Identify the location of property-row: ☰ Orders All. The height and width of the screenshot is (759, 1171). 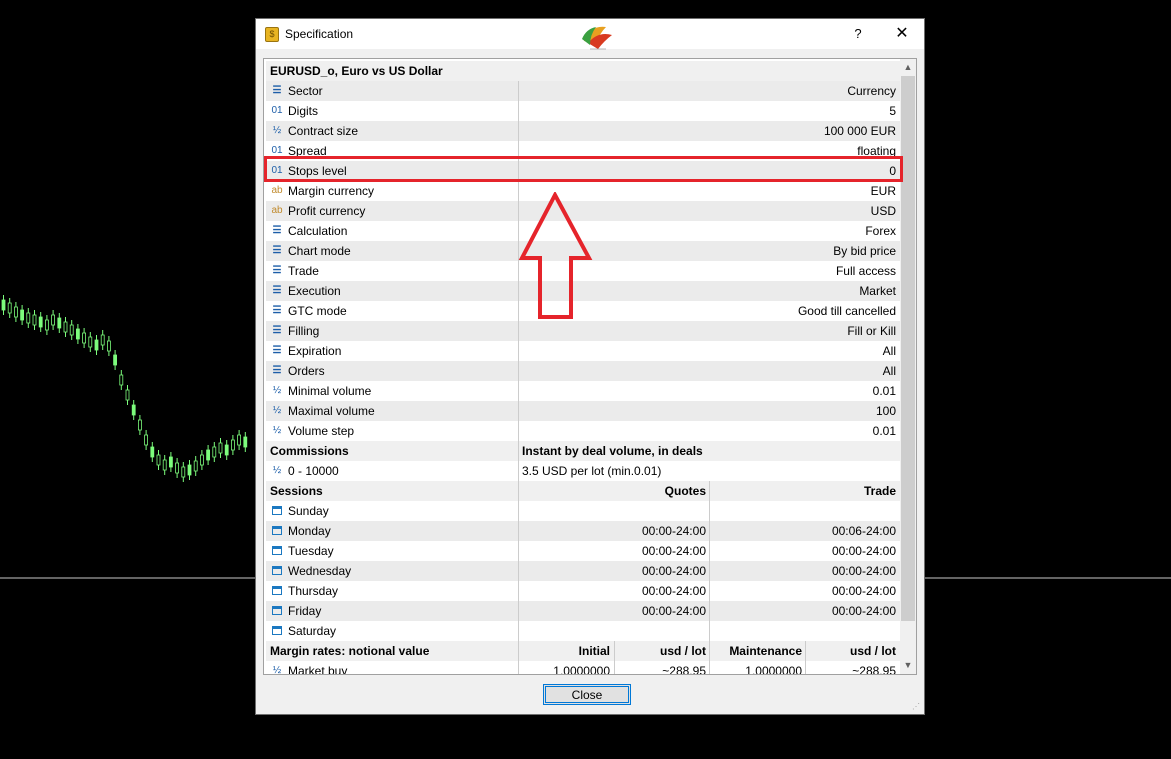
(583, 371).